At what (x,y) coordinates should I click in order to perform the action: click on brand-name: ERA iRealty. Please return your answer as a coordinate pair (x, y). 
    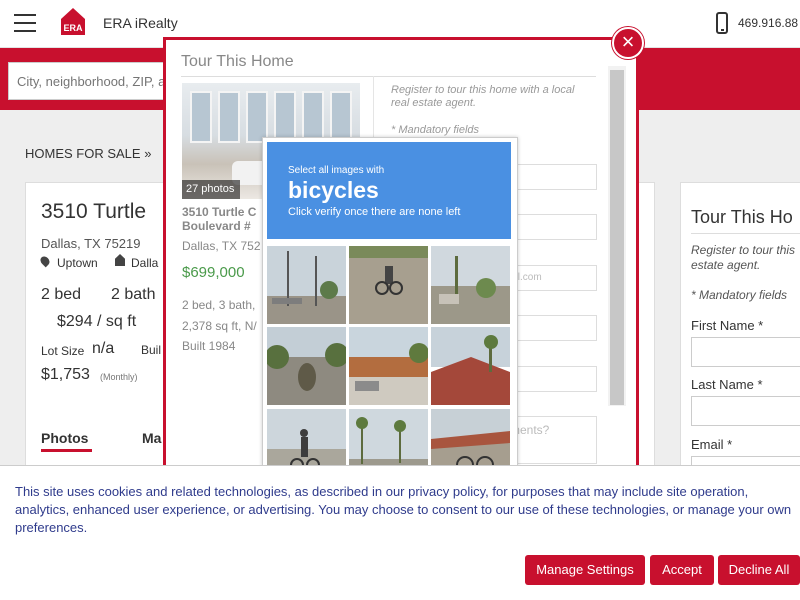
    Looking at the image, I should click on (140, 23).